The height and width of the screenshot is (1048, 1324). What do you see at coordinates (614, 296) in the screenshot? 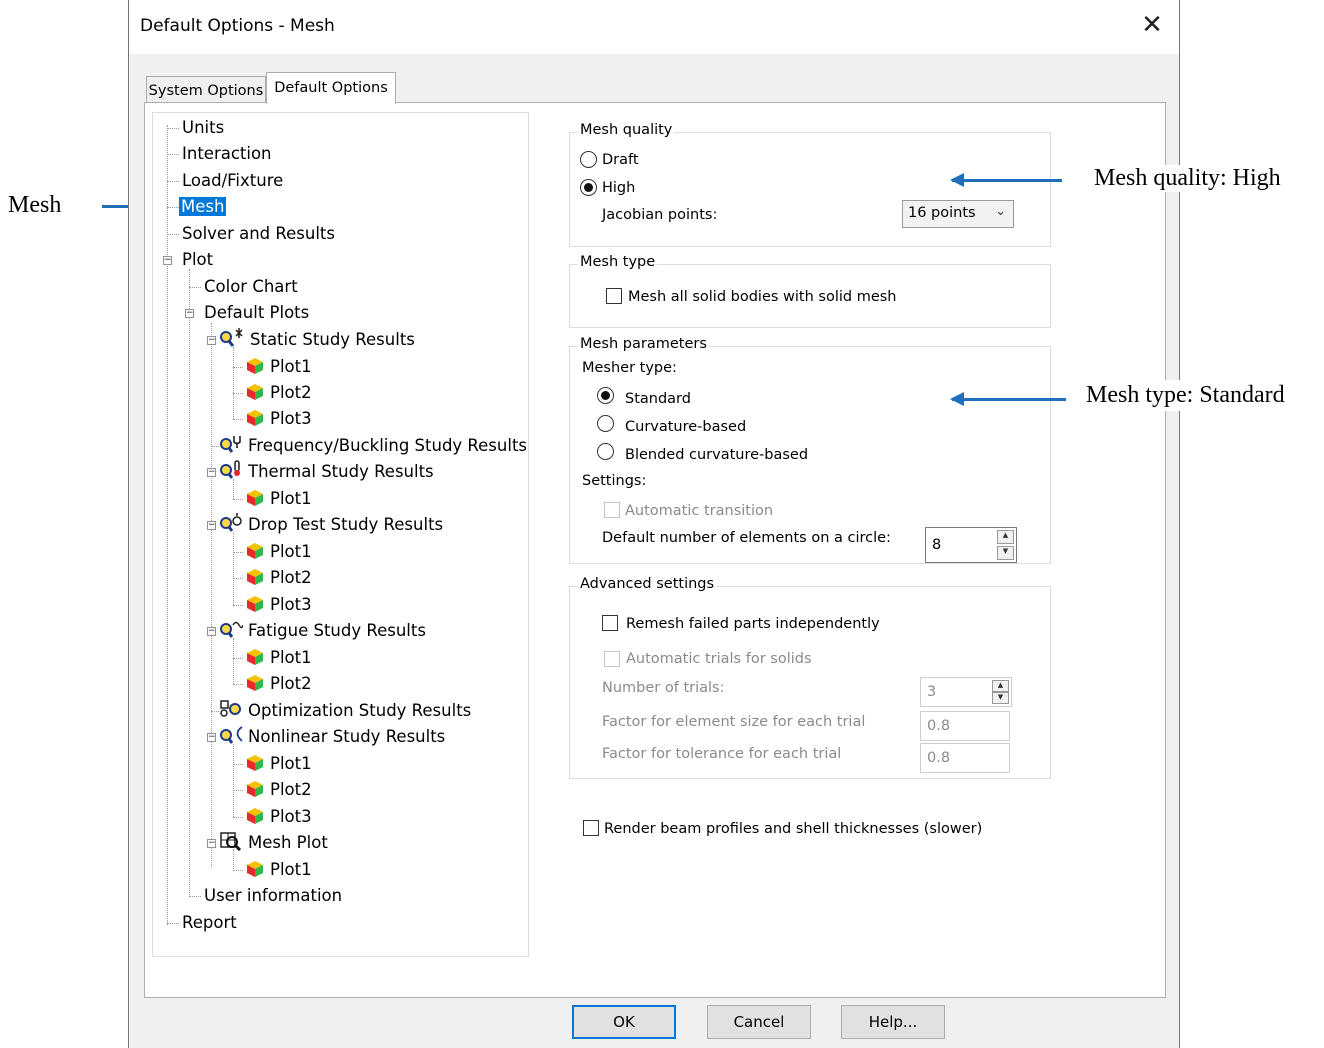
I see `solid-mesh-checkbox` at bounding box center [614, 296].